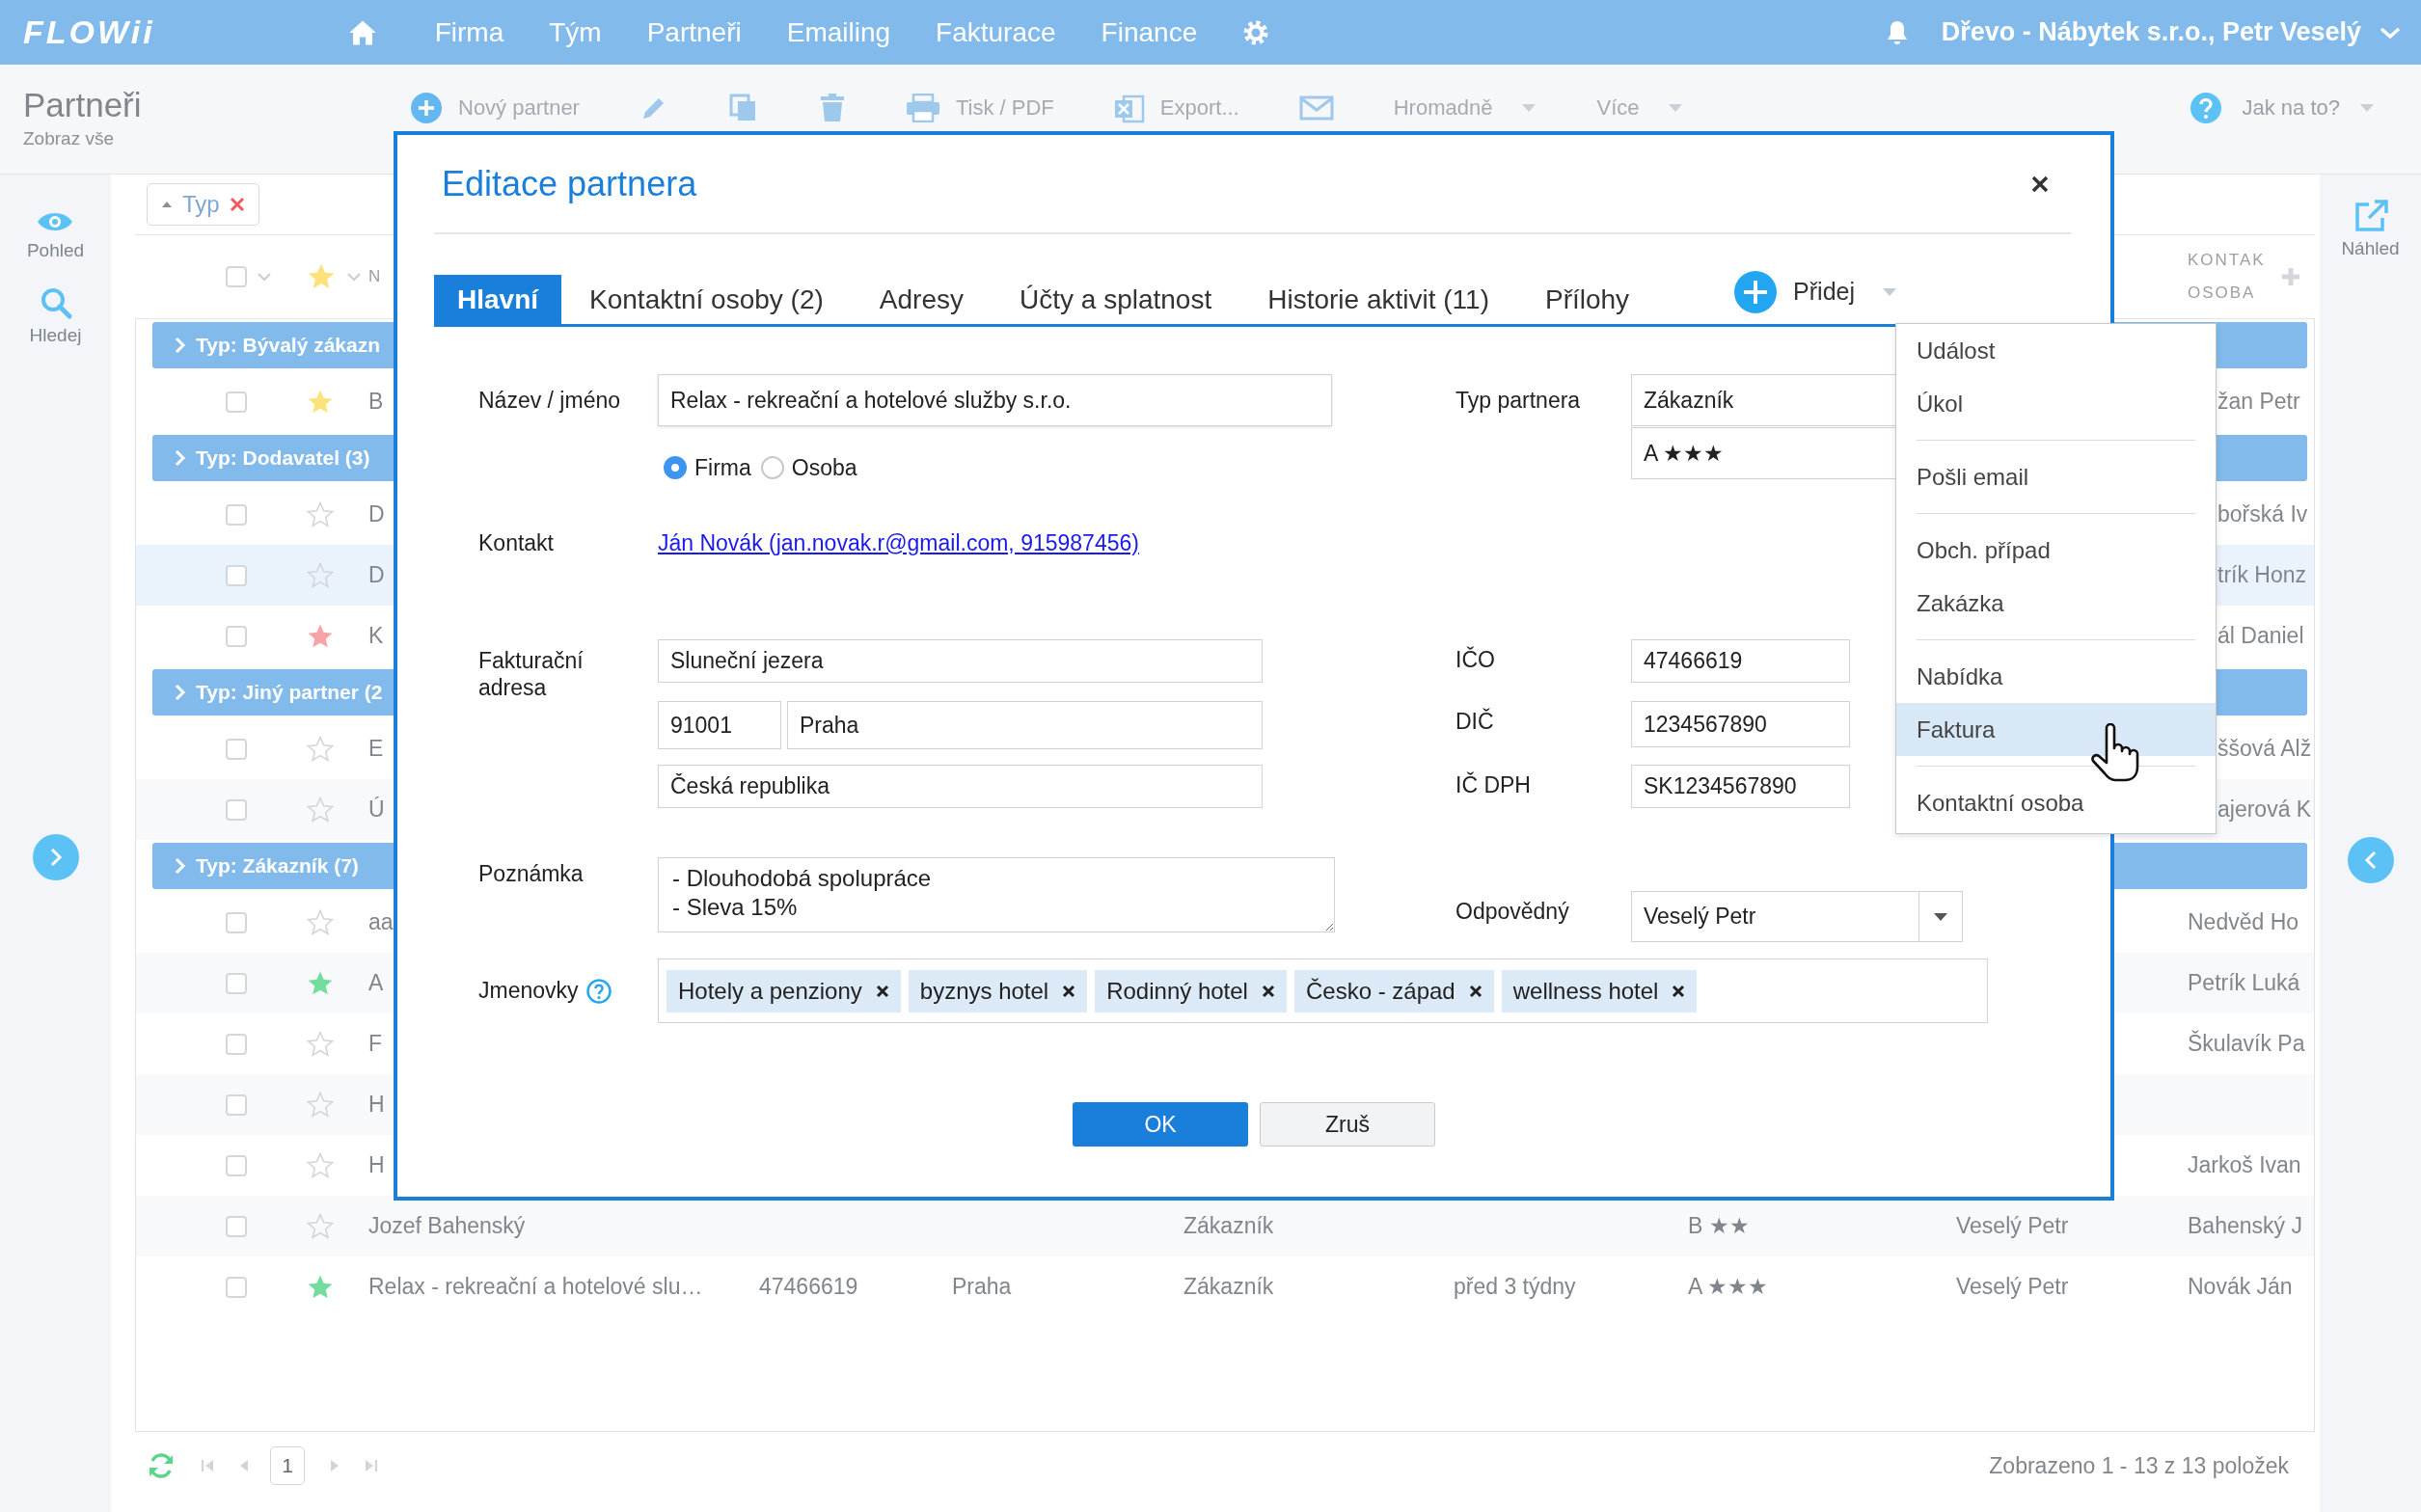  I want to click on table-cell-text: ajerová K, so click(2264, 809).